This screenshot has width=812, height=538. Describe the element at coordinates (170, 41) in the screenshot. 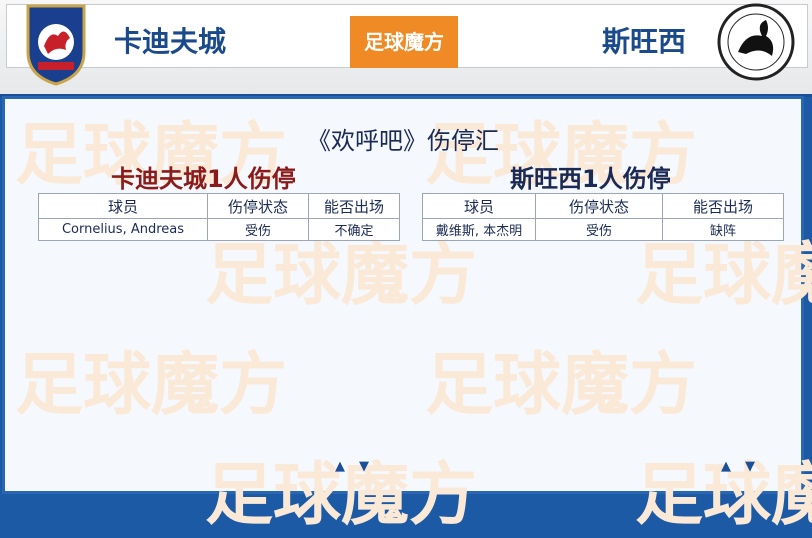

I see `home-team-name: 卡迪夫城` at that location.